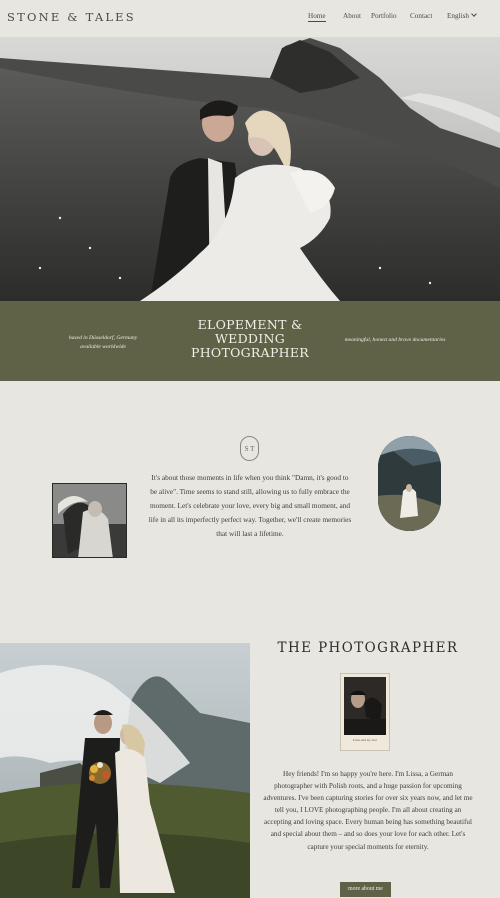 The height and width of the screenshot is (898, 500). Describe the element at coordinates (71, 17) in the screenshot. I see `site-logo: STONE & TALES` at that location.